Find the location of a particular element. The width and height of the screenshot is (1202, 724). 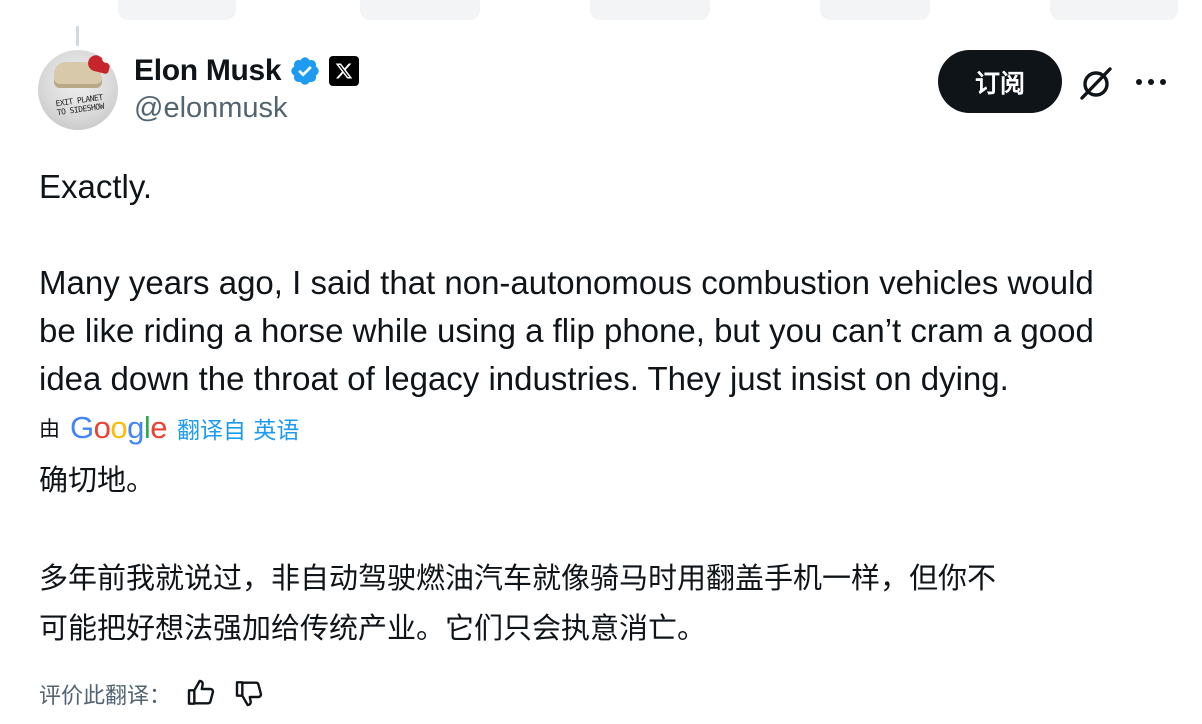

by-label: 由 is located at coordinates (49, 429).